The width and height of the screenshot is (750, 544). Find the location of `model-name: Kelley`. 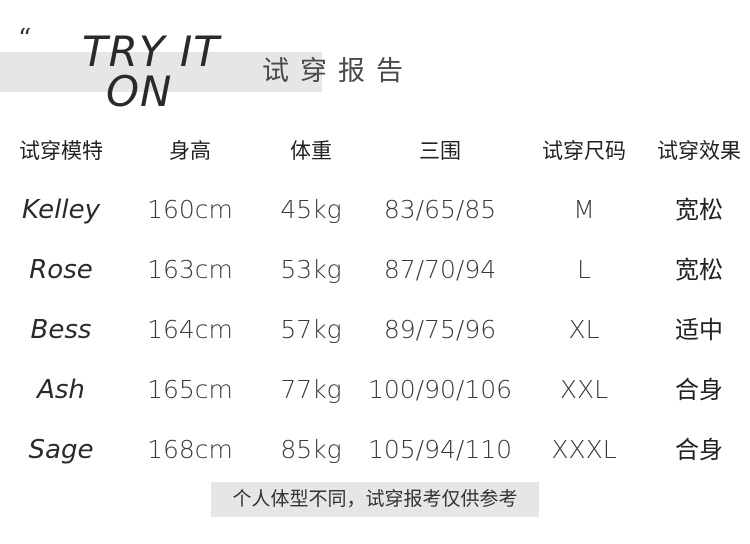

model-name: Kelley is located at coordinates (61, 210).